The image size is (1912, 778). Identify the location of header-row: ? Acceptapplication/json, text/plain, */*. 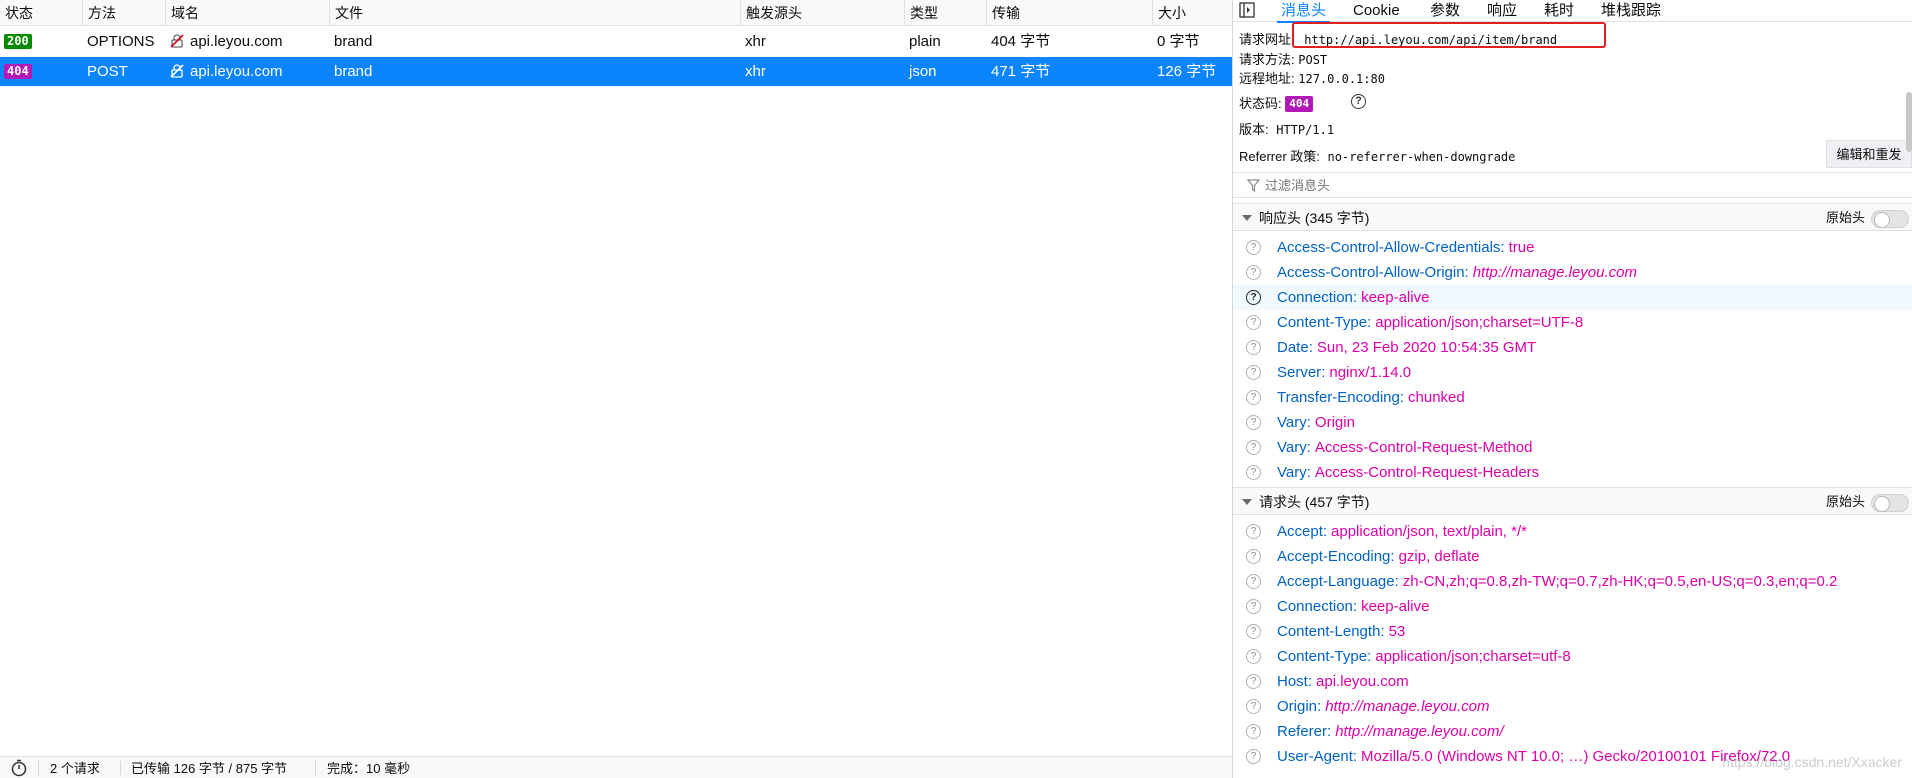
(1572, 531).